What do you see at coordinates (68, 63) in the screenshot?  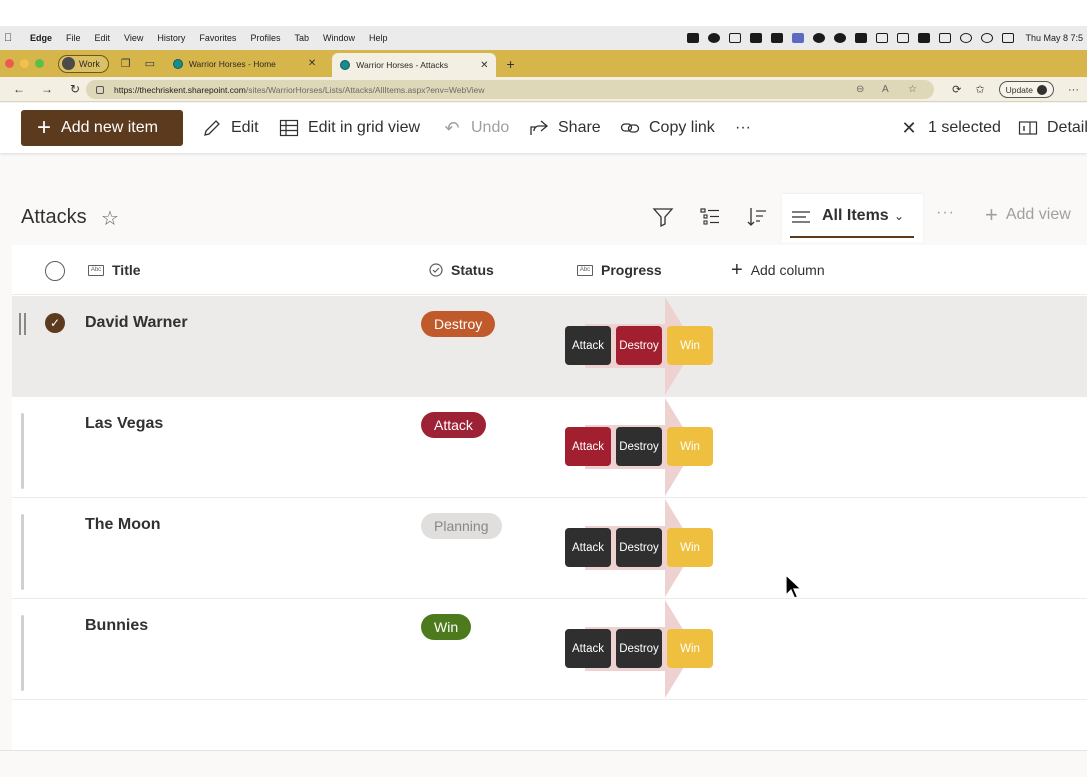 I see `profile-avatar` at bounding box center [68, 63].